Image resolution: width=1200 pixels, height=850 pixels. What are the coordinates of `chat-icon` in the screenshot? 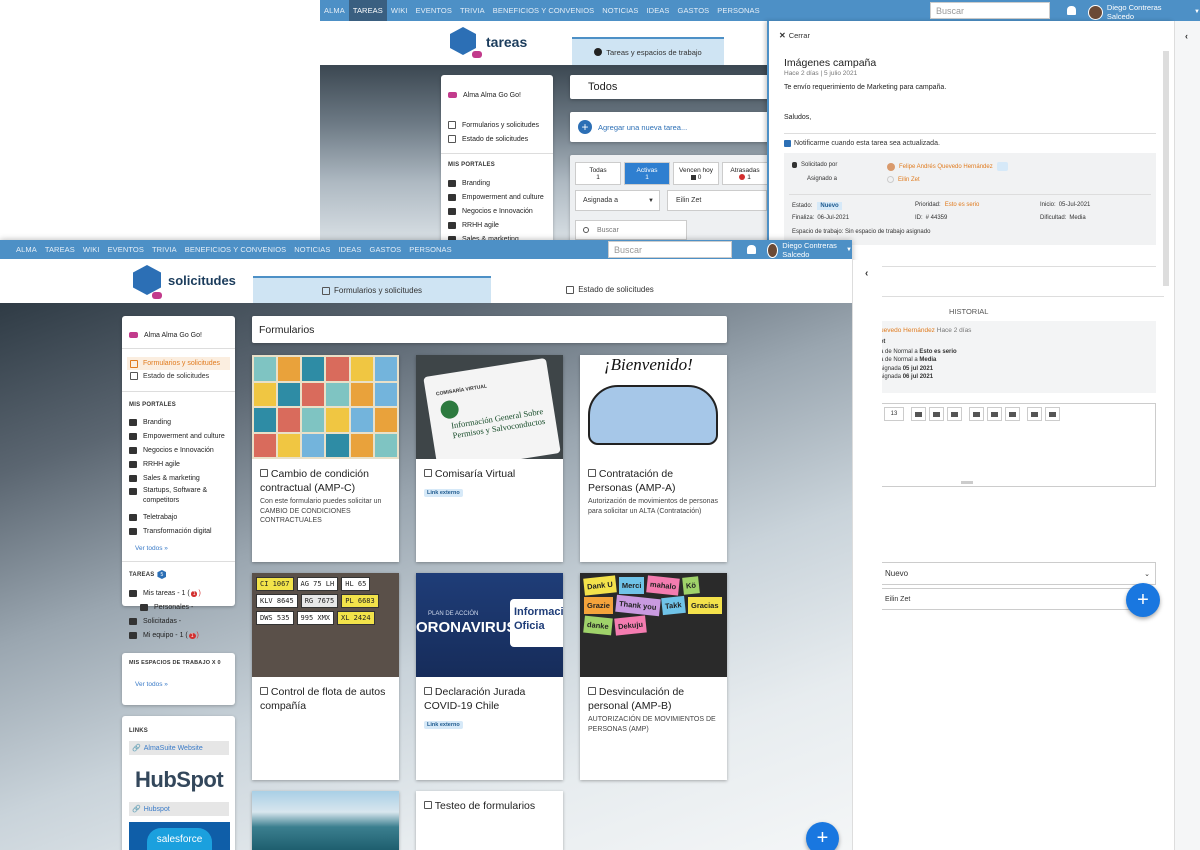 It's located at (1002, 166).